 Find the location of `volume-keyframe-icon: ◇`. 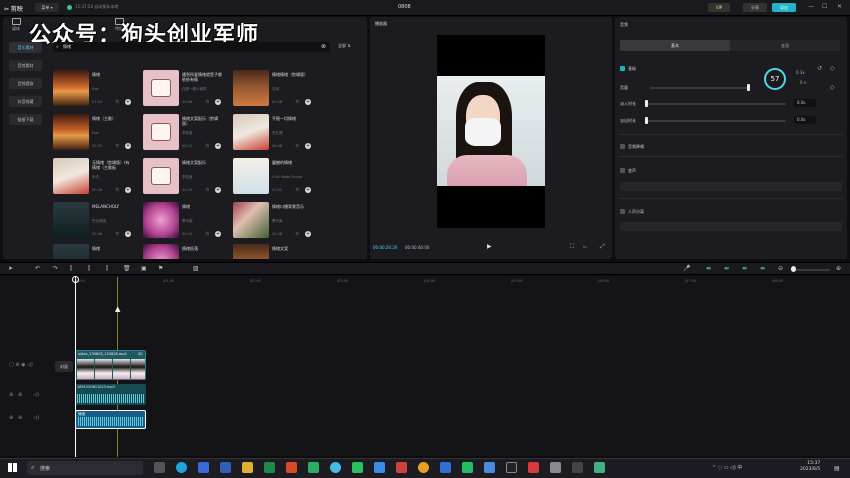

volume-keyframe-icon: ◇ is located at coordinates (832, 87).